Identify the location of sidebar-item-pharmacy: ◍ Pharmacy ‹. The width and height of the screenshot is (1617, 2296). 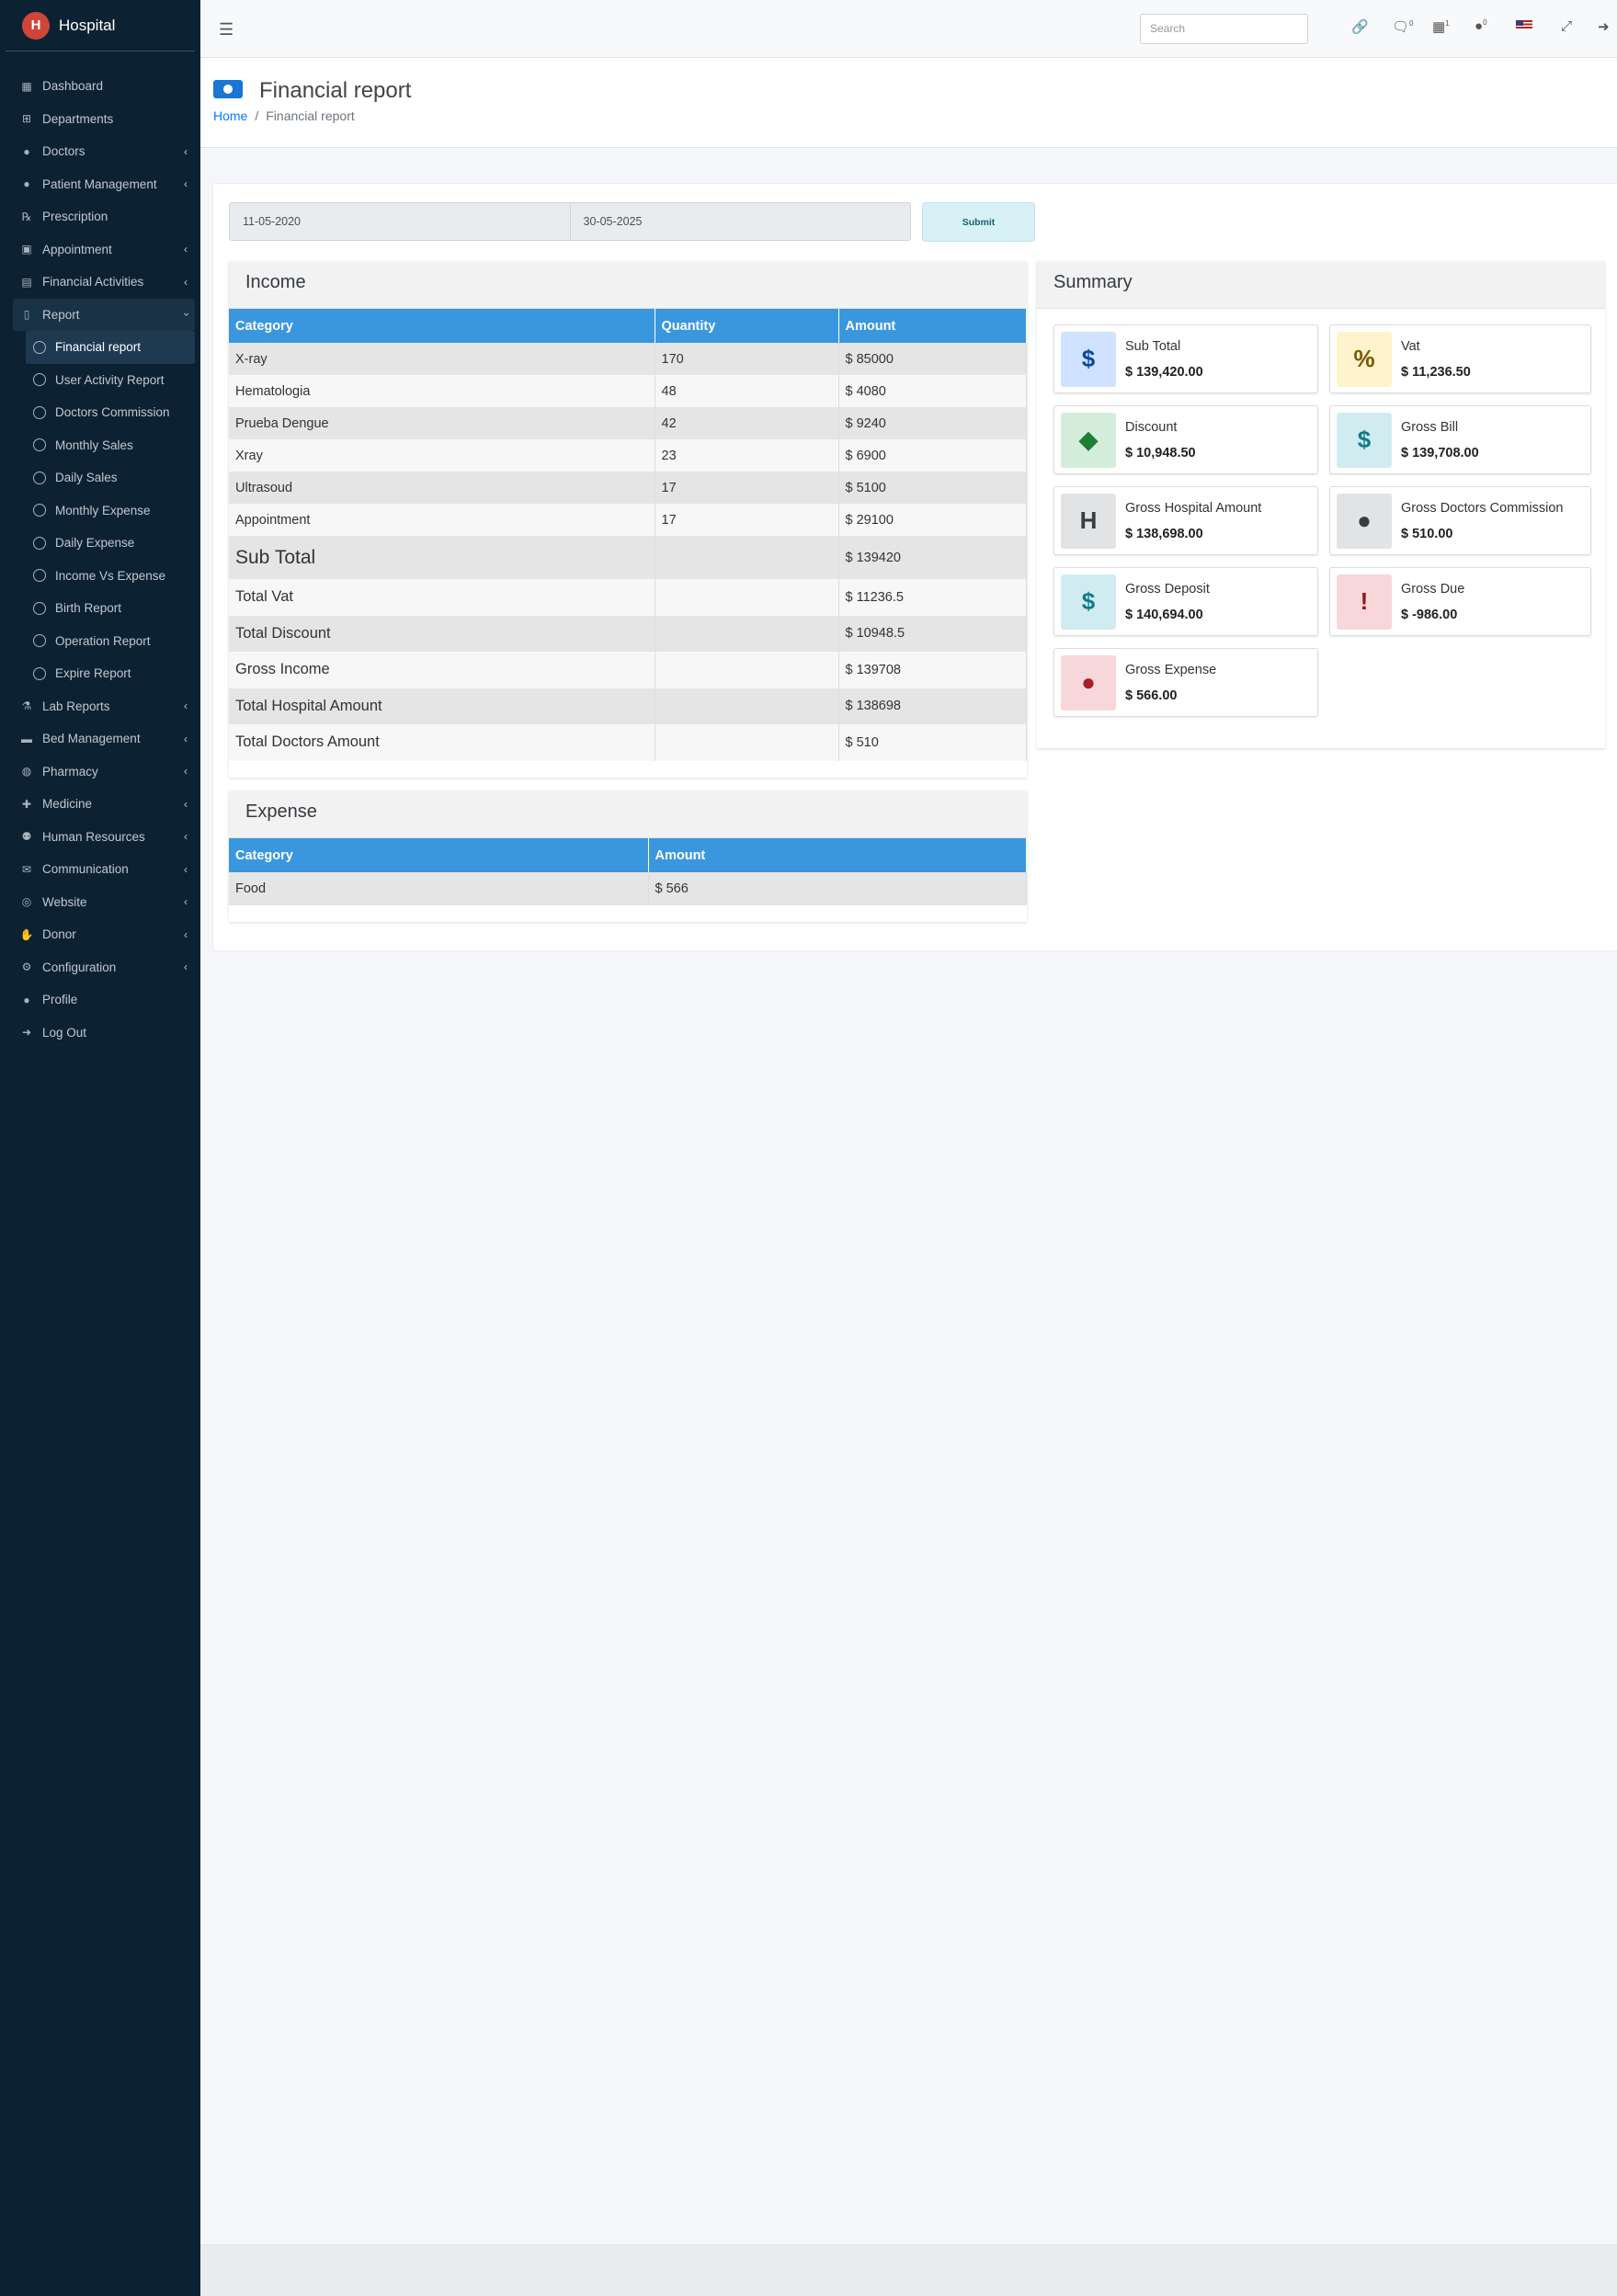
(100, 772).